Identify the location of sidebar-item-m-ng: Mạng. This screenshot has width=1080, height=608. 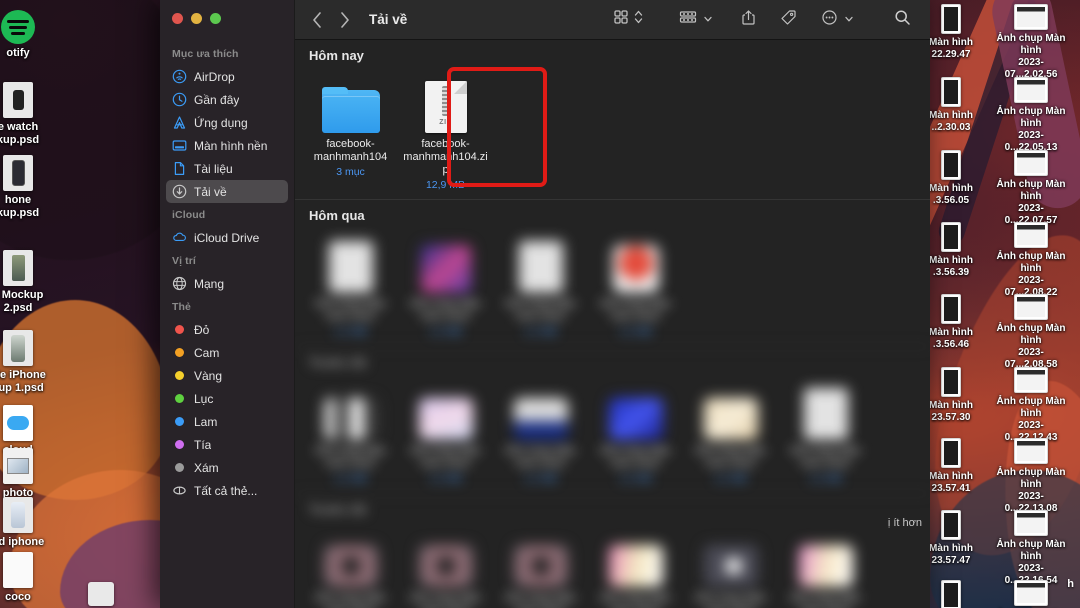
(227, 283).